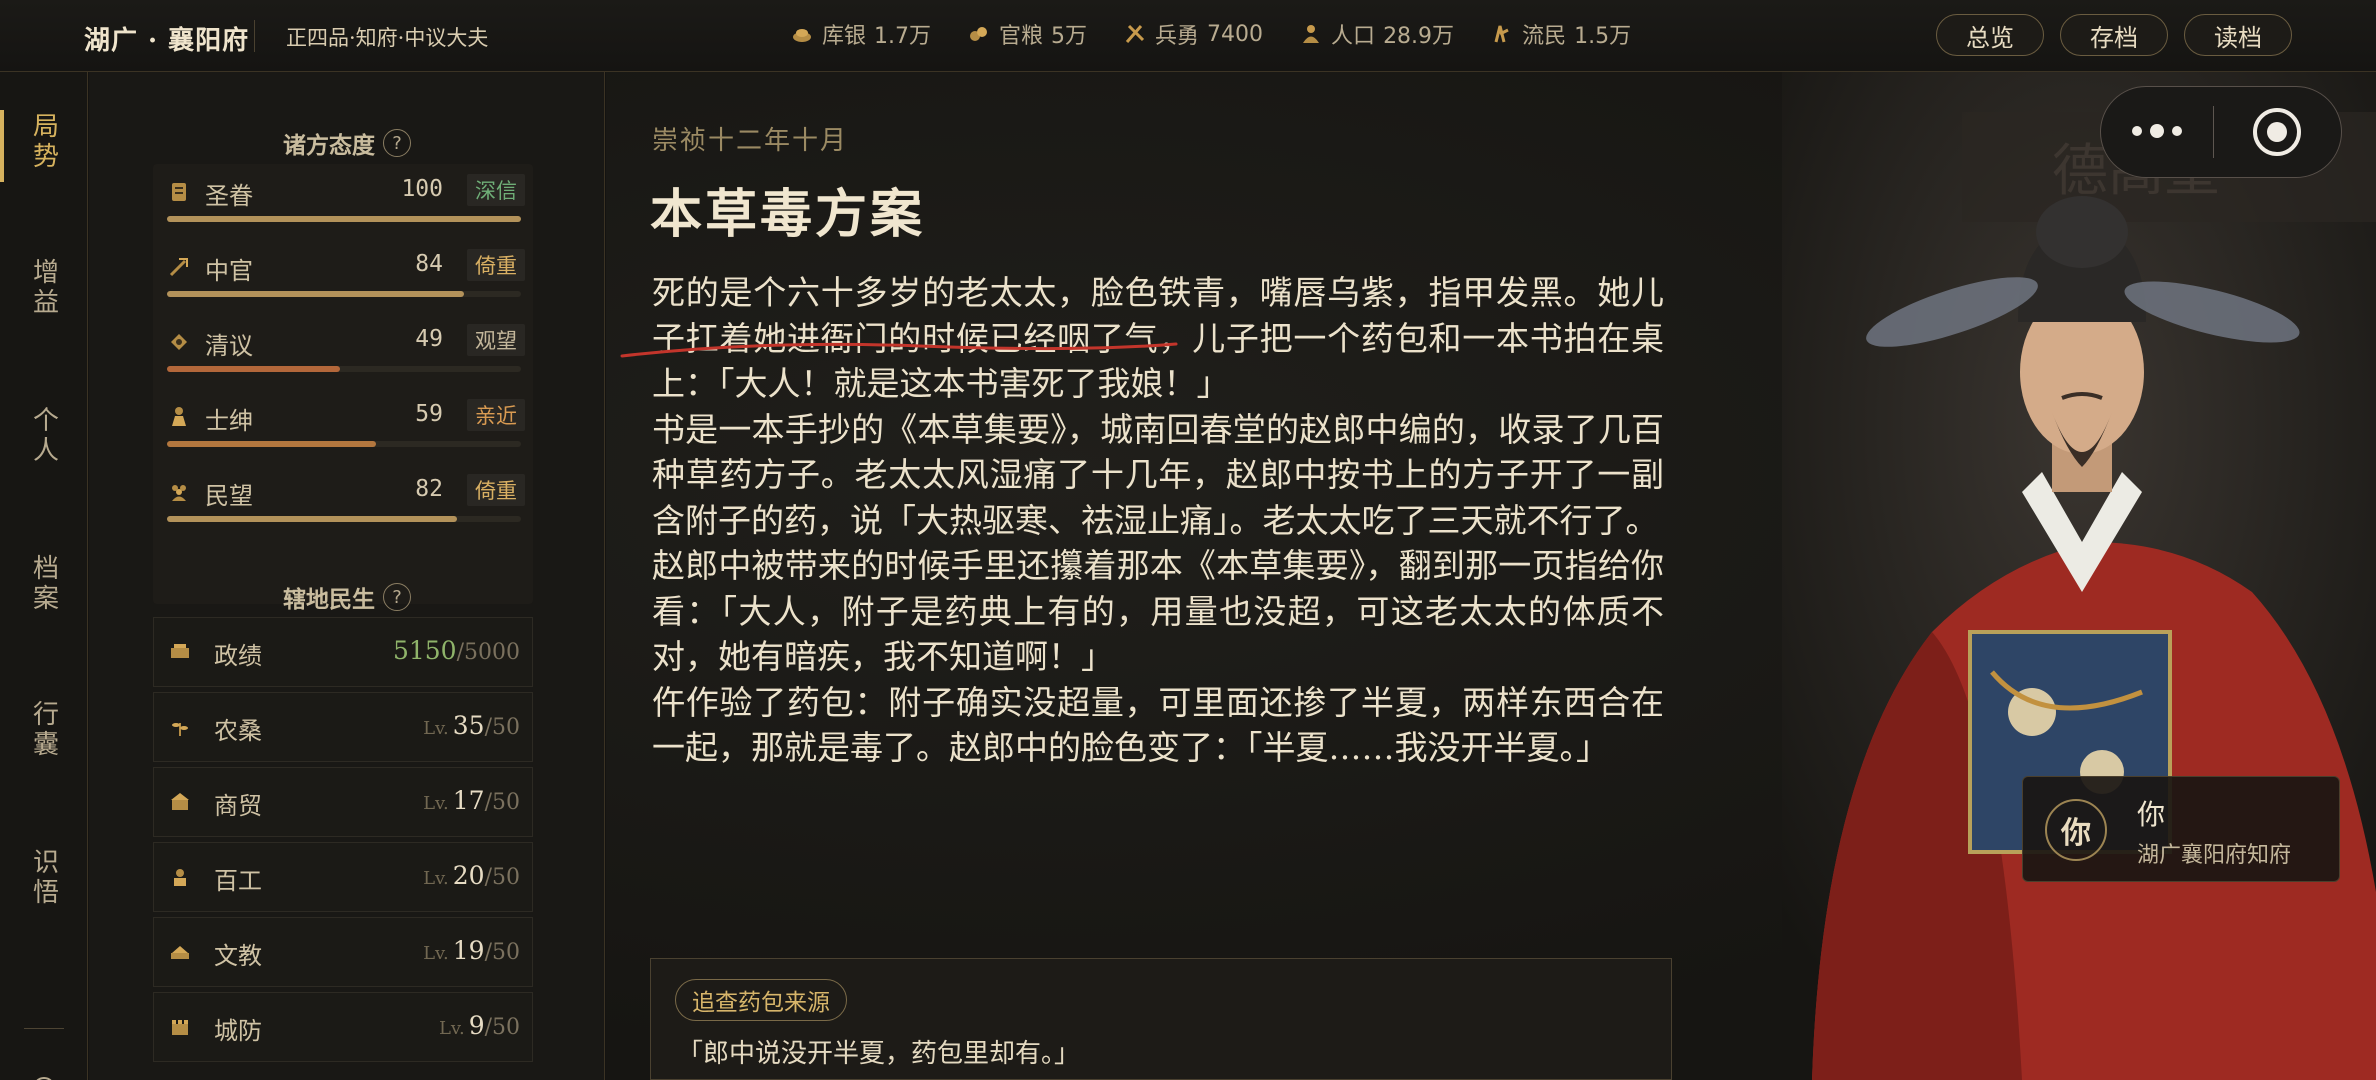 This screenshot has width=2376, height=1080. Describe the element at coordinates (329, 145) in the screenshot. I see `attitude-title: 诸方态度` at that location.